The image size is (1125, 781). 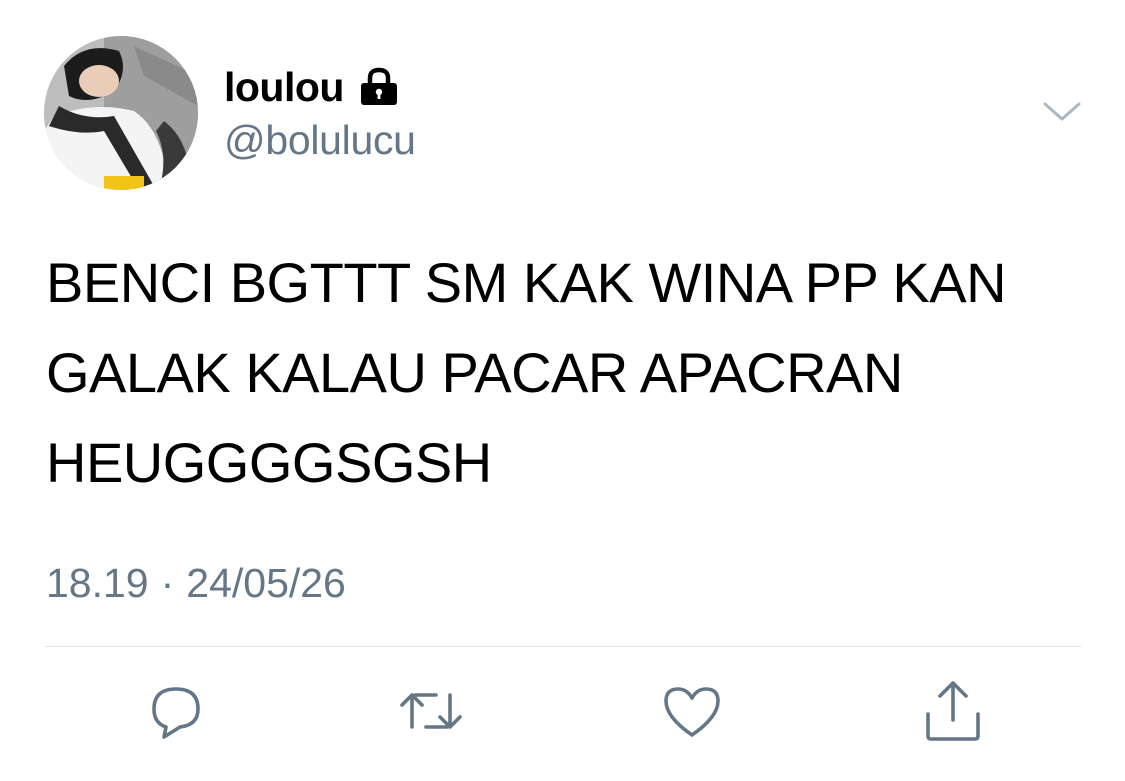 I want to click on tweet-date: 24/05/26, so click(x=266, y=583).